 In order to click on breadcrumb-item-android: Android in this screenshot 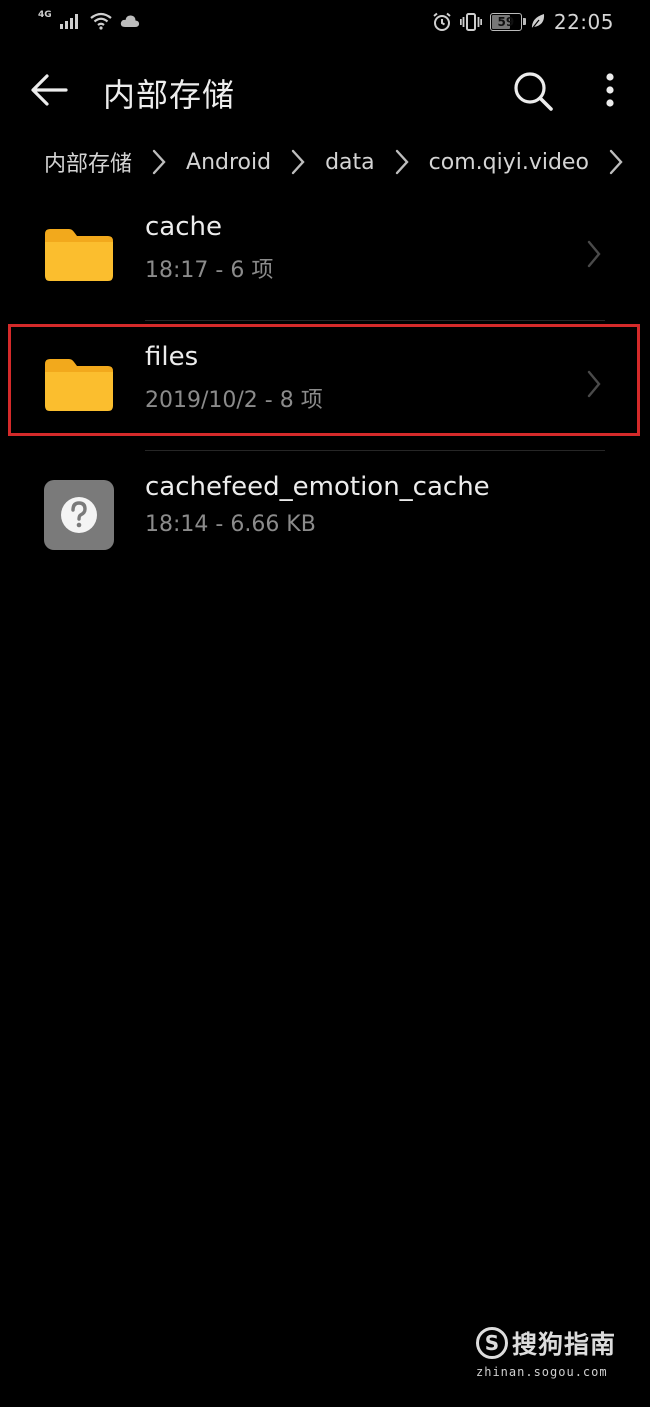, I will do `click(228, 162)`.